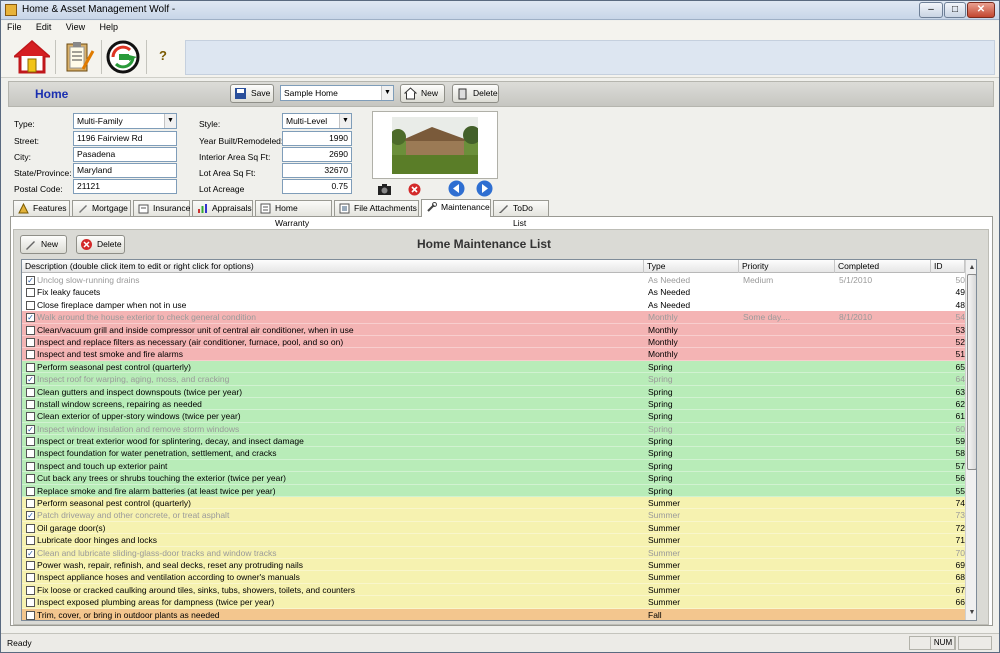 This screenshot has height=653, width=1000. I want to click on table-row: Fix leaky faucets As Needed 49, so click(493, 292).